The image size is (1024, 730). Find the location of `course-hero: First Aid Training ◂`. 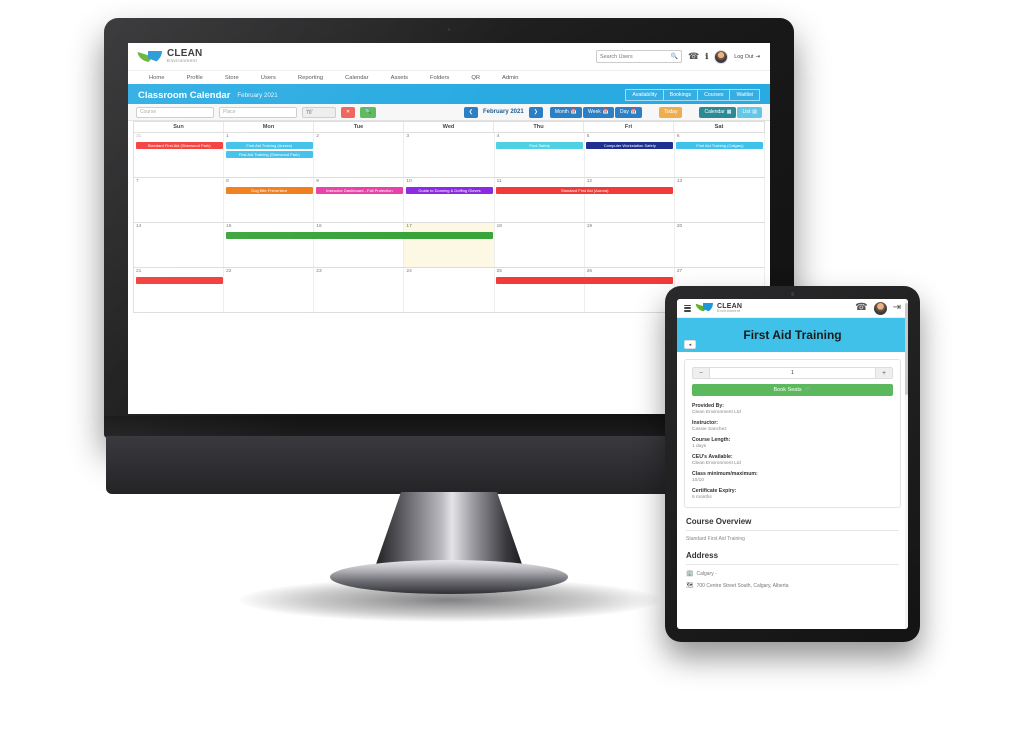

course-hero: First Aid Training ◂ is located at coordinates (792, 335).